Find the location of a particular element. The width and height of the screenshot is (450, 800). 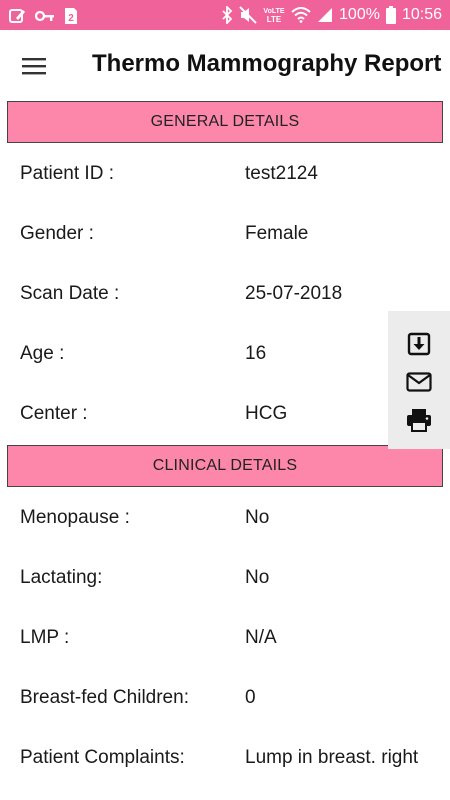

sim-icon: 2 is located at coordinates (71, 16).